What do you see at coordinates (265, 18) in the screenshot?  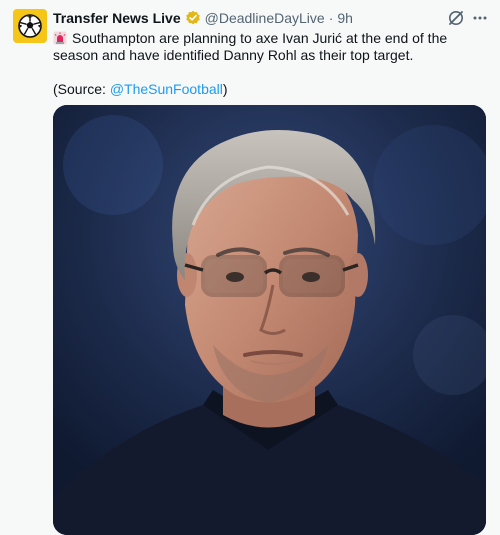 I see `author-handle: @DeadlineDayLive` at bounding box center [265, 18].